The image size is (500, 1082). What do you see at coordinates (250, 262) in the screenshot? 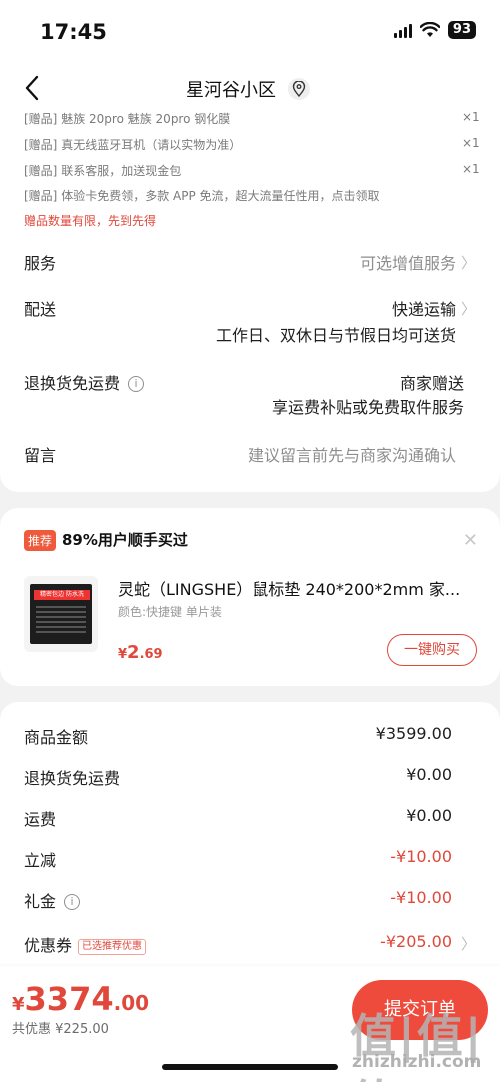
I see `service-row: 服务 可选增值服务 〉` at bounding box center [250, 262].